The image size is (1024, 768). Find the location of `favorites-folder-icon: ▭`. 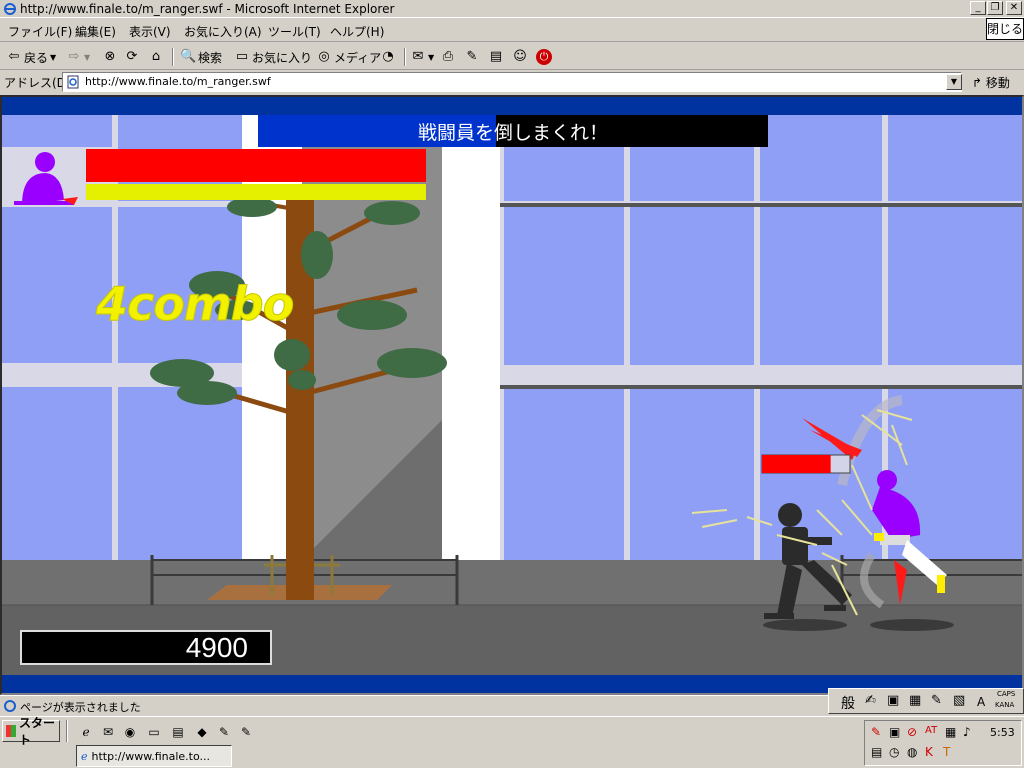

favorites-folder-icon: ▭ is located at coordinates (242, 56).